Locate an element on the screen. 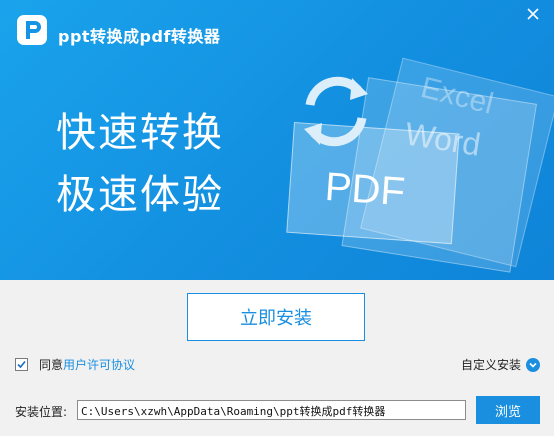 The height and width of the screenshot is (436, 554). license-agreement-link: 用户许可协议 is located at coordinates (99, 364).